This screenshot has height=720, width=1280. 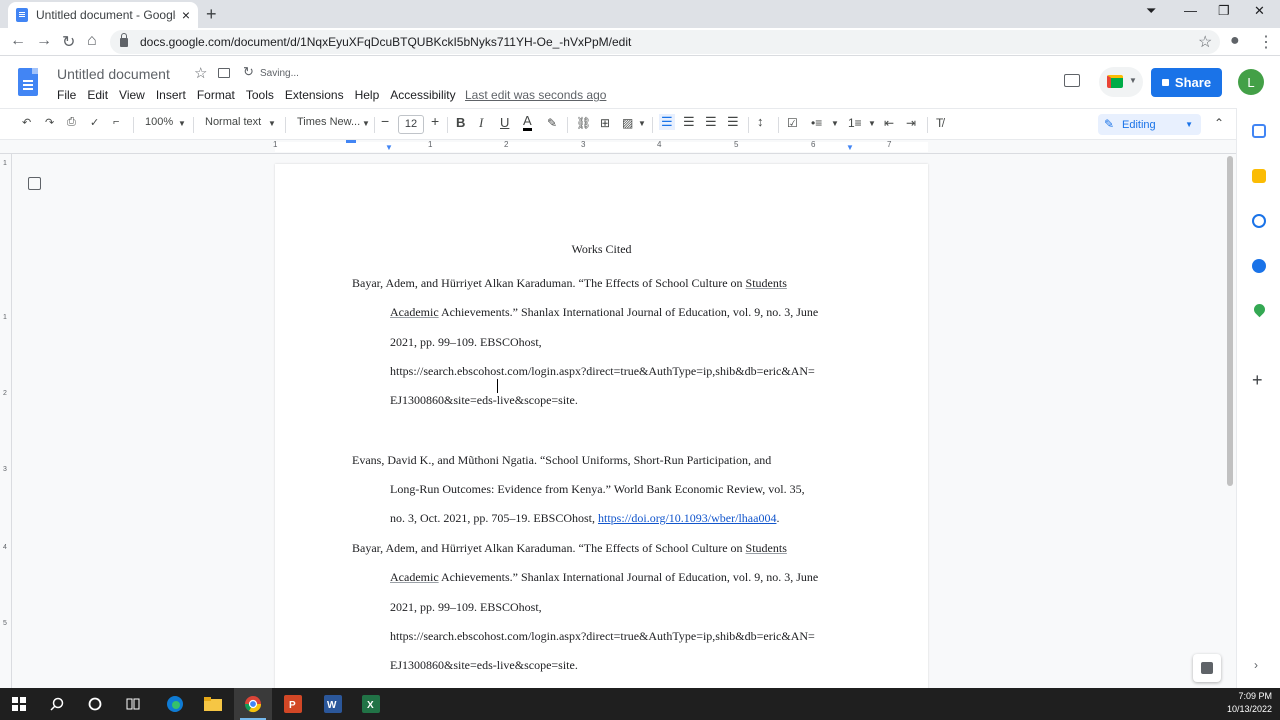 What do you see at coordinates (911, 123) in the screenshot?
I see `increase-indent-icon: ⇥` at bounding box center [911, 123].